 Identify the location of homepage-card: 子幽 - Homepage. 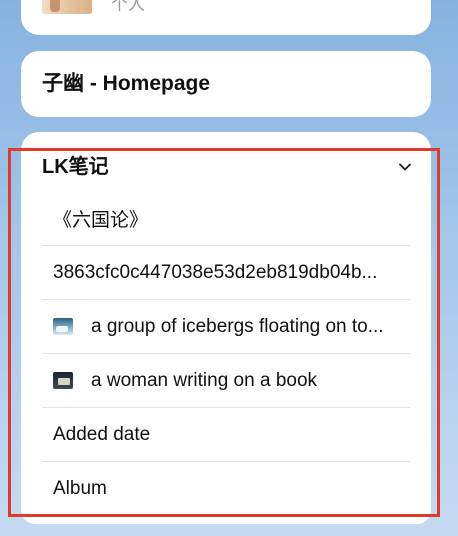
(226, 84).